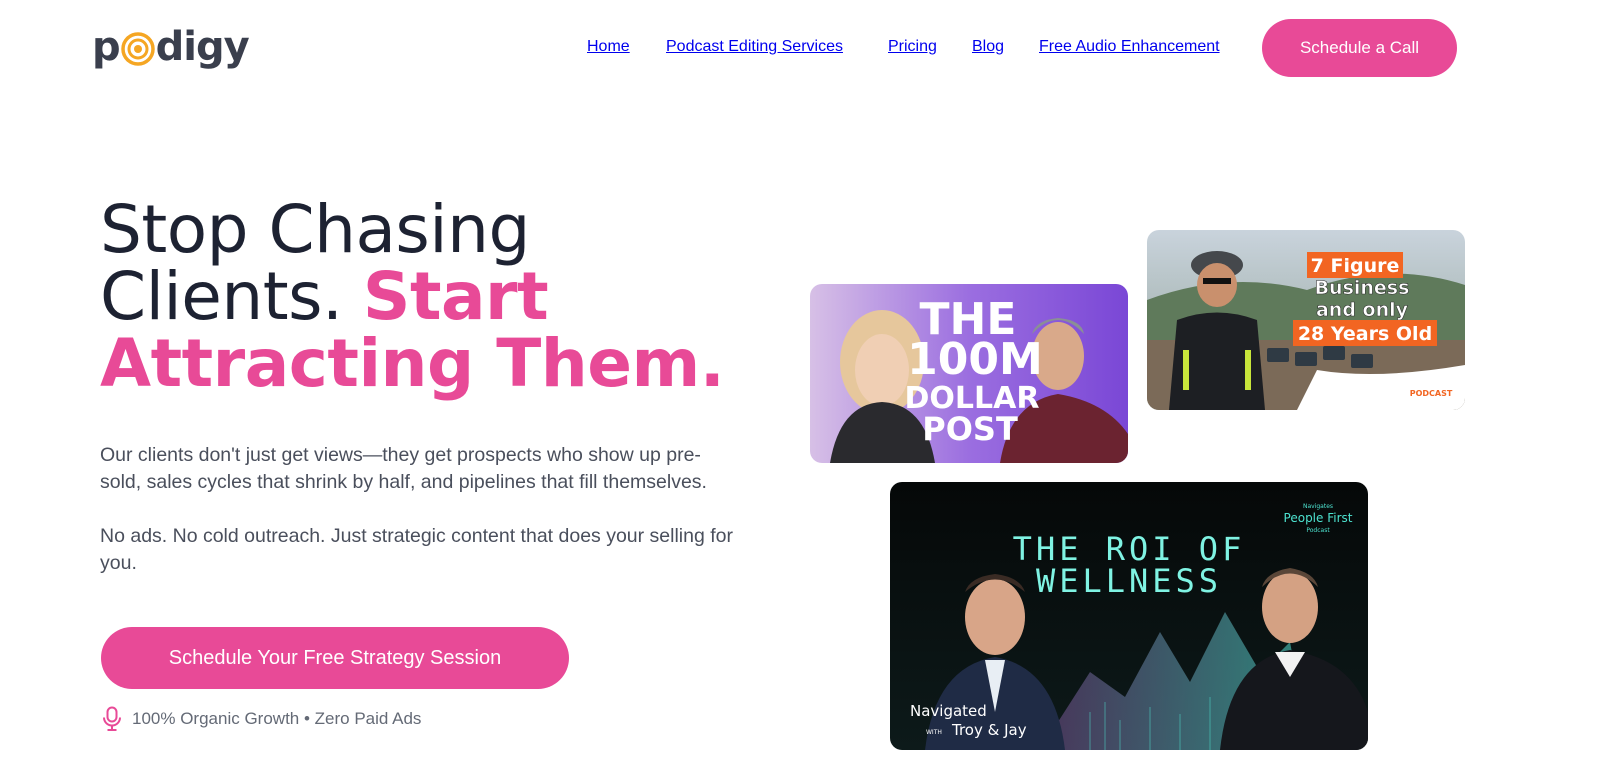 The width and height of the screenshot is (1600, 768). Describe the element at coordinates (412, 363) in the screenshot. I see `headline-line-3-accent: Attracting Them.` at that location.